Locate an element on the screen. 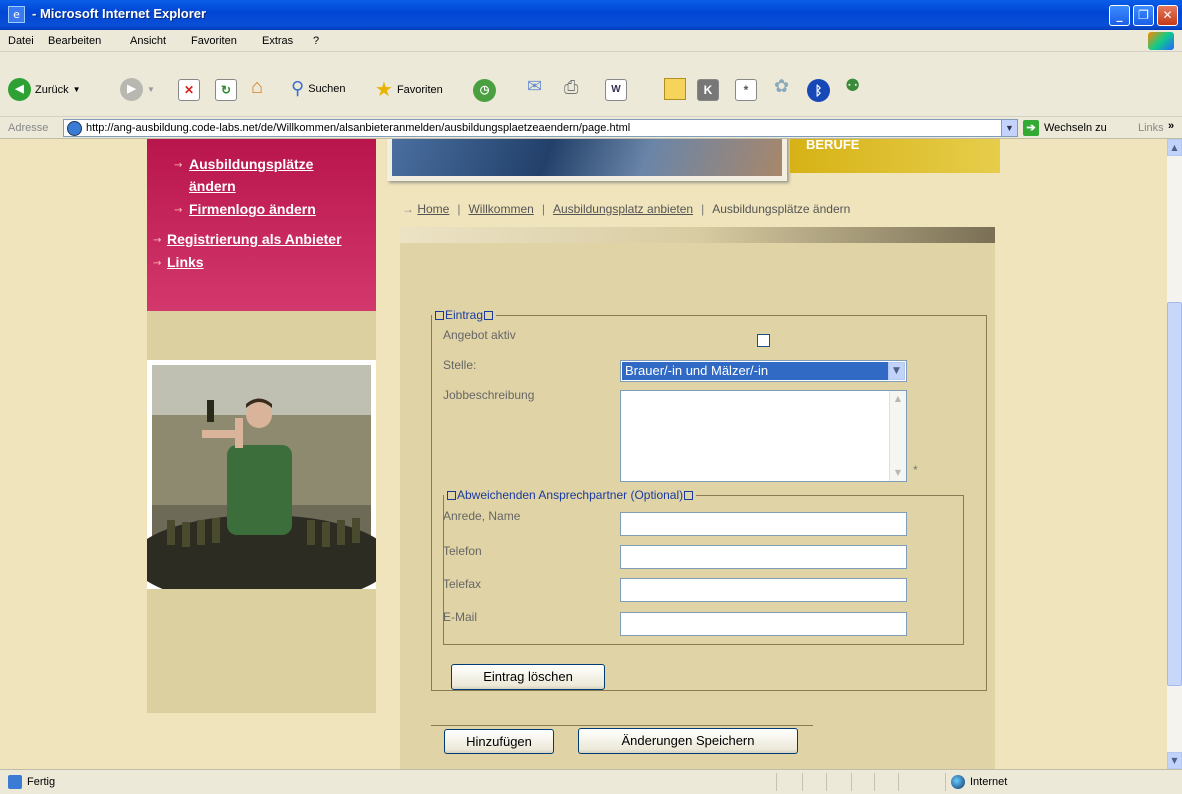  stop-icon: ✕ is located at coordinates (189, 90).